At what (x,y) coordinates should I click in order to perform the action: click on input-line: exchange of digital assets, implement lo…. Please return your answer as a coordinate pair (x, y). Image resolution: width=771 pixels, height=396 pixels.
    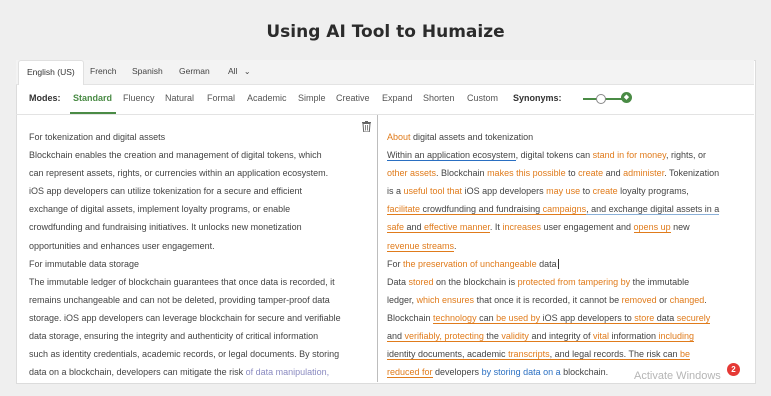
    Looking at the image, I should click on (160, 209).